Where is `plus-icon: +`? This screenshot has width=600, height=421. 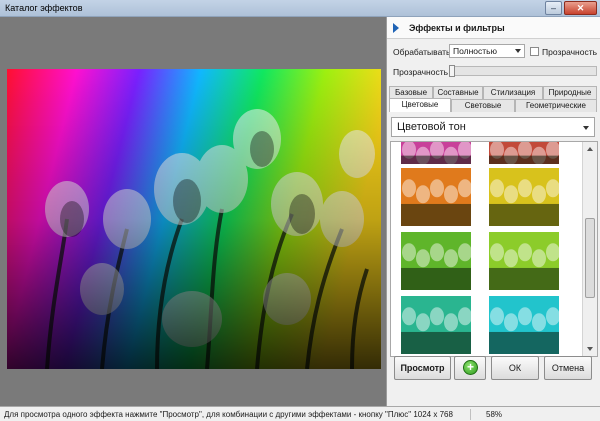 plus-icon: + is located at coordinates (470, 367).